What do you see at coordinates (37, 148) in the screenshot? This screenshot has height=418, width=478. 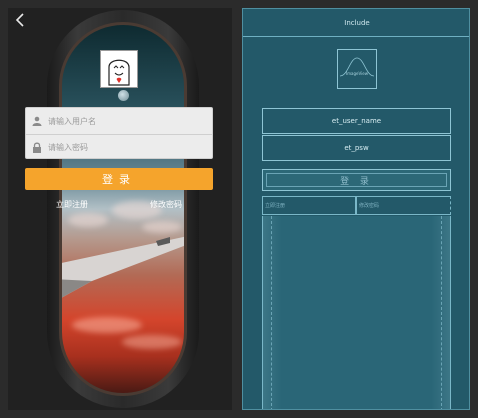 I see `lock-icon` at bounding box center [37, 148].